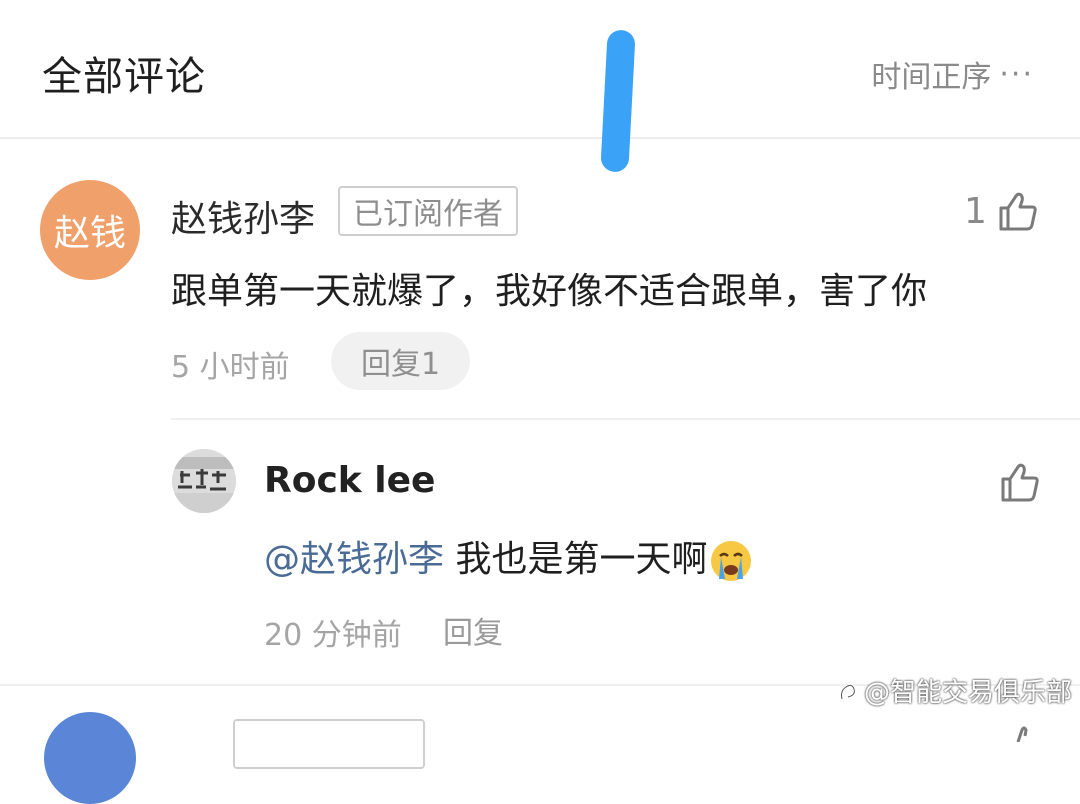 The height and width of the screenshot is (804, 1080). What do you see at coordinates (90, 230) in the screenshot?
I see `avatar: 赵钱` at bounding box center [90, 230].